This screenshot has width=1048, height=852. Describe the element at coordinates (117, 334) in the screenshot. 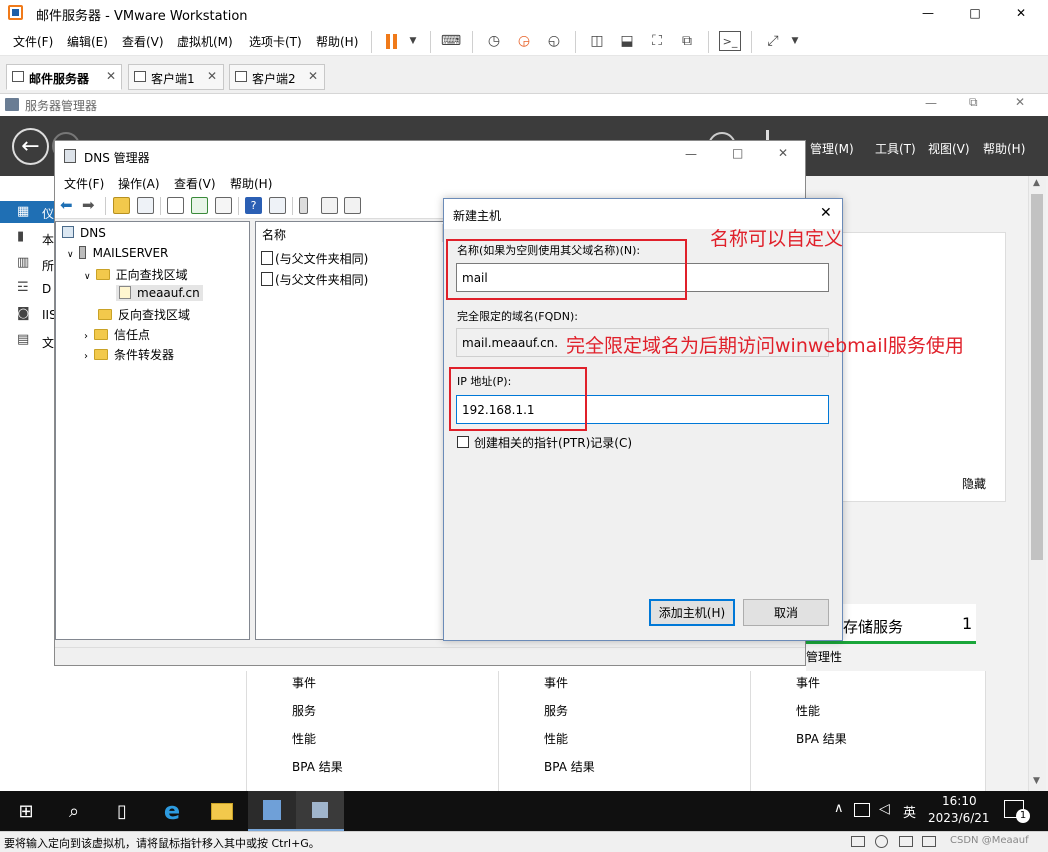

I see `tree-node-trust-points: › 信任点` at that location.